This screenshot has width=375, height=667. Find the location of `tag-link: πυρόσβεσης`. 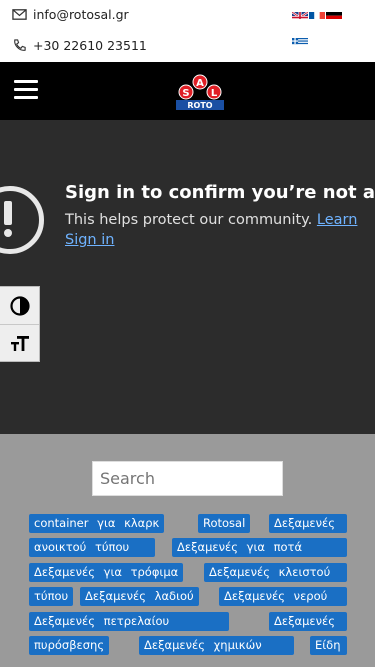

tag-link: πυρόσβεσης is located at coordinates (69, 645).